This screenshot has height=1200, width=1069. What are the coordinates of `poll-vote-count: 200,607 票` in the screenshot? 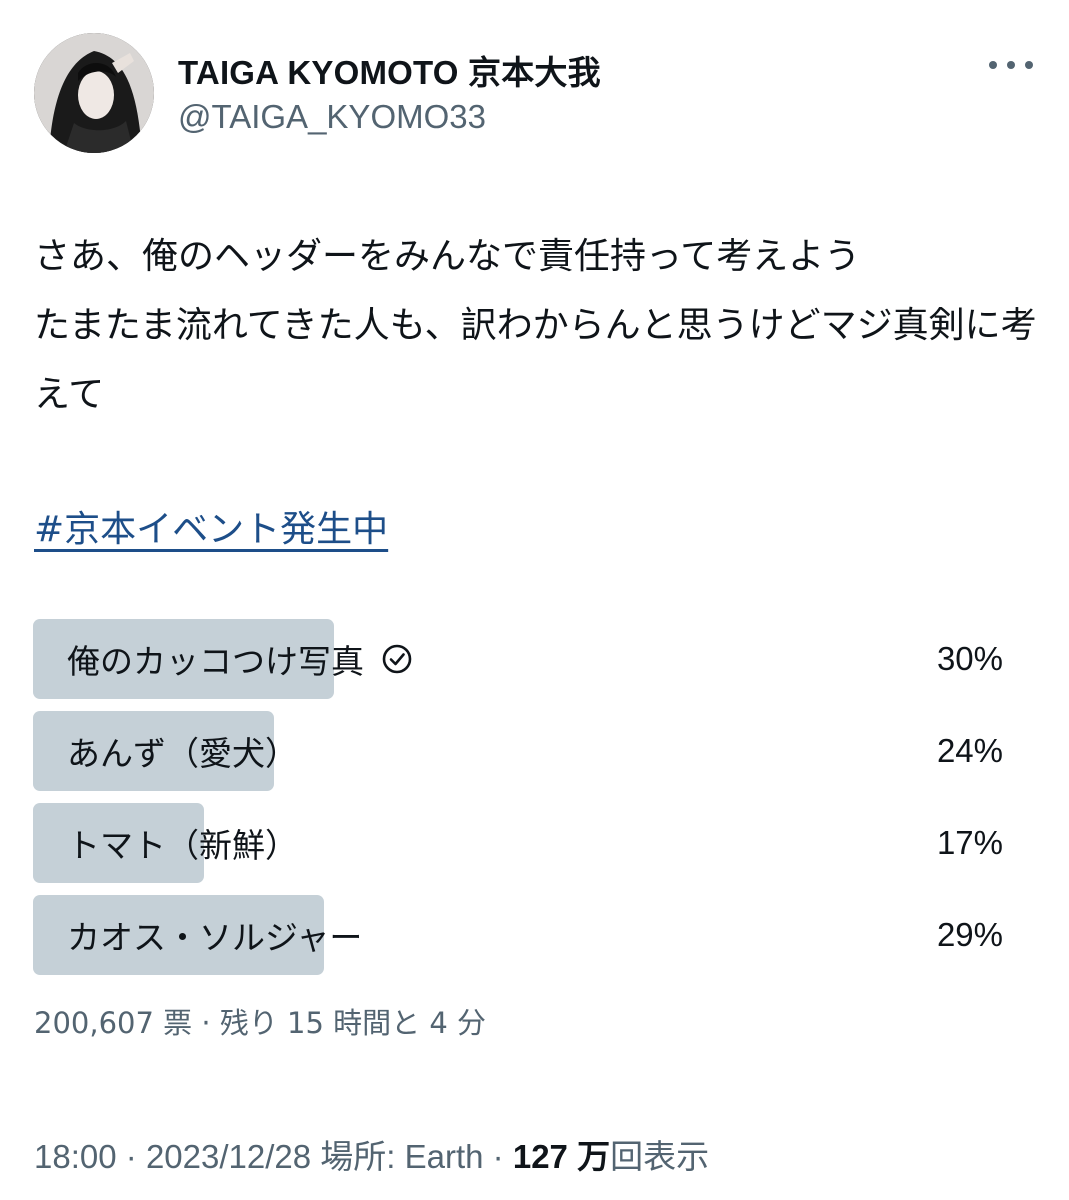 It's located at (113, 1023).